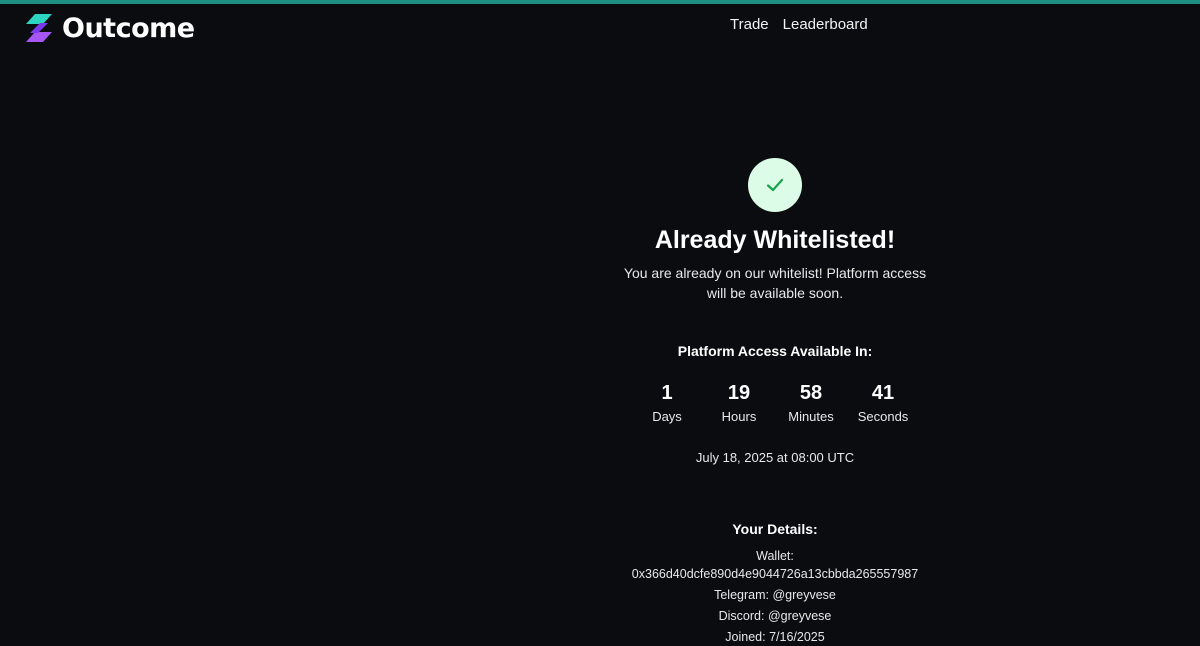 This screenshot has height=646, width=1200. Describe the element at coordinates (775, 637) in the screenshot. I see `joined-date: Joined: 7/16/2025` at that location.